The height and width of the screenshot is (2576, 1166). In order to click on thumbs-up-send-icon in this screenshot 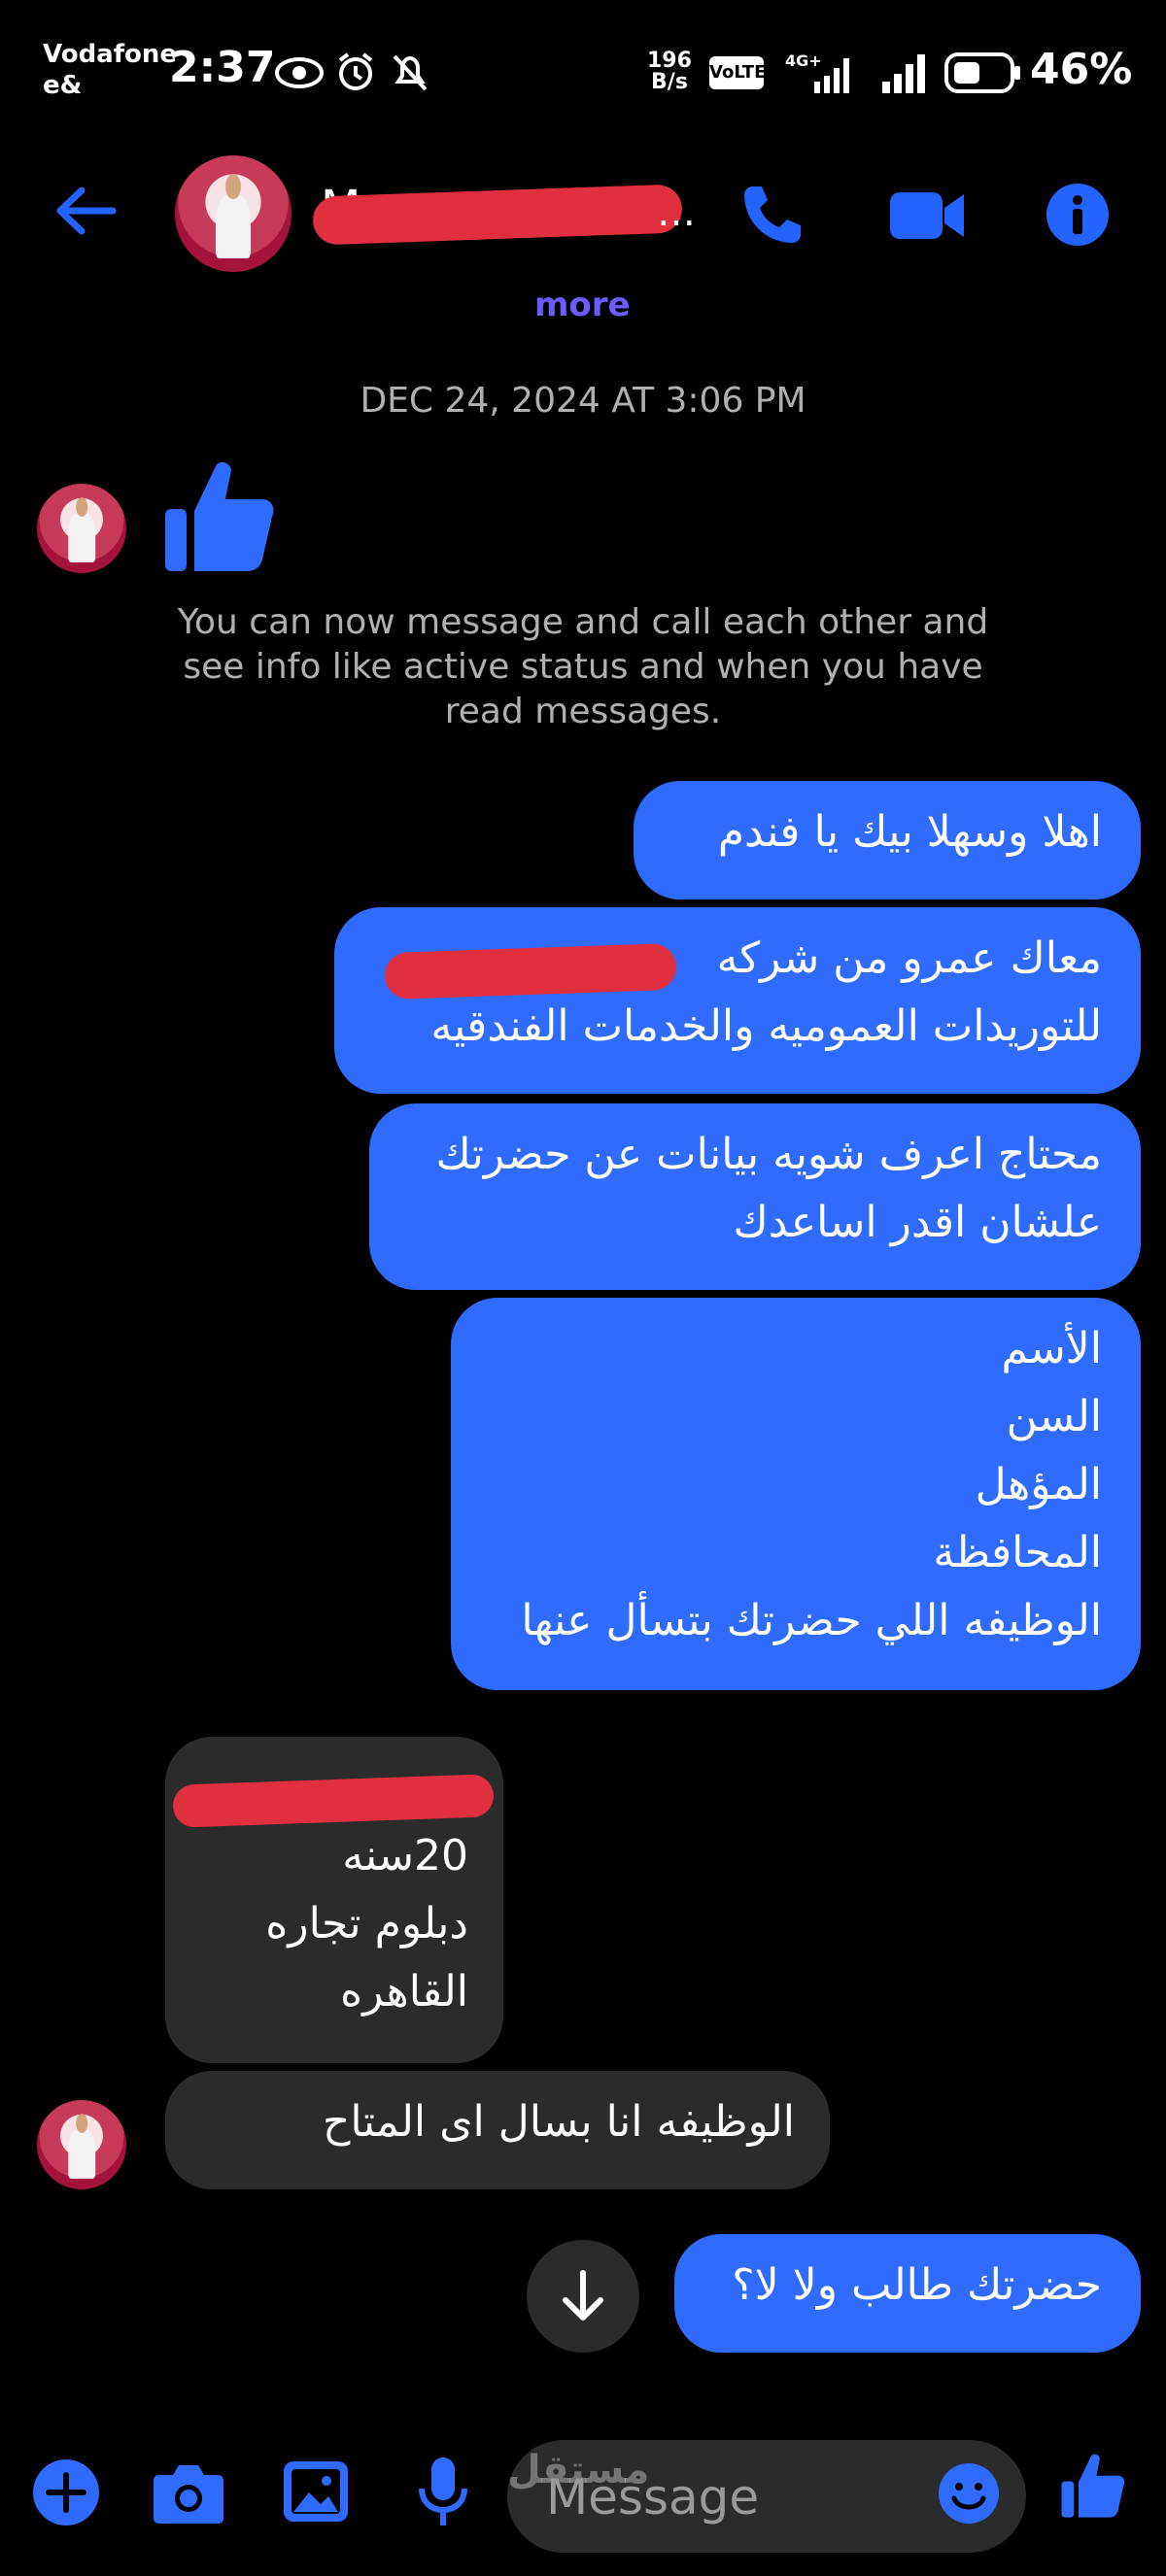, I will do `click(1093, 2485)`.